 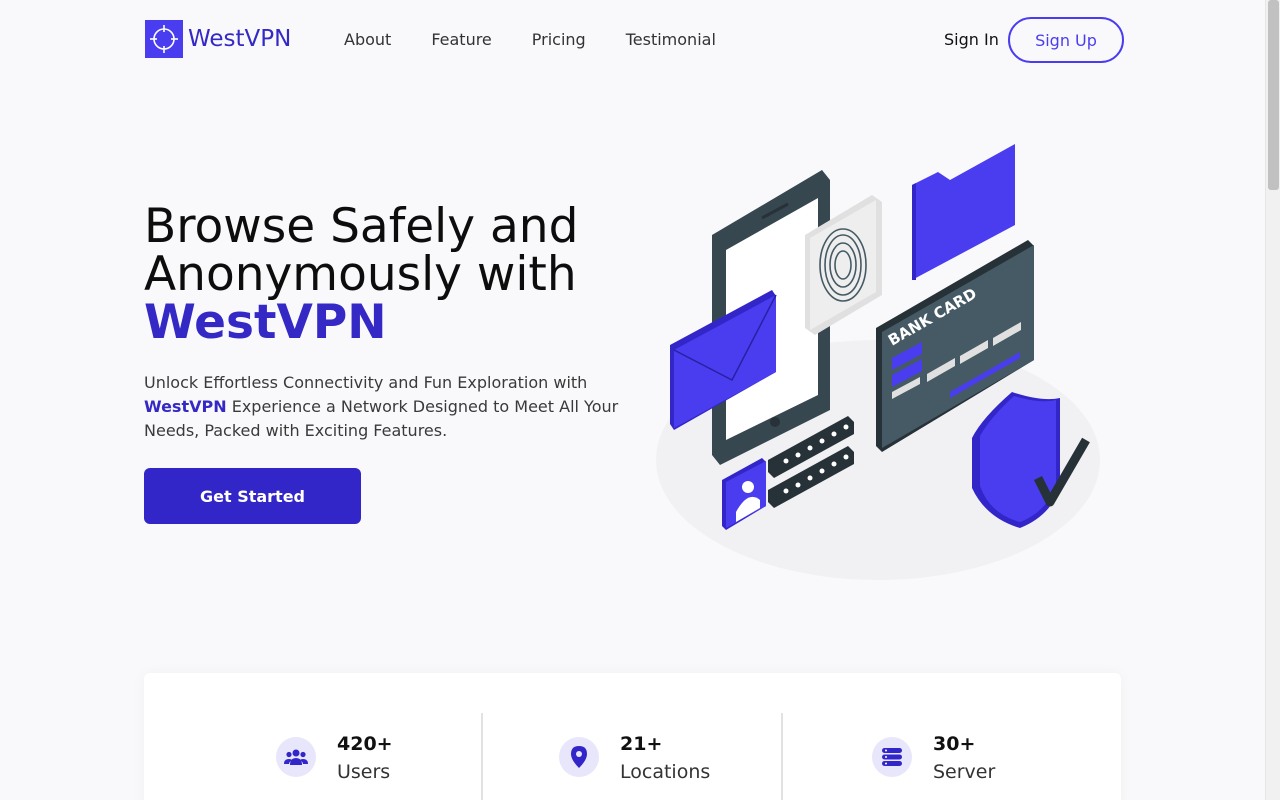 What do you see at coordinates (296, 757) in the screenshot?
I see `users-icon` at bounding box center [296, 757].